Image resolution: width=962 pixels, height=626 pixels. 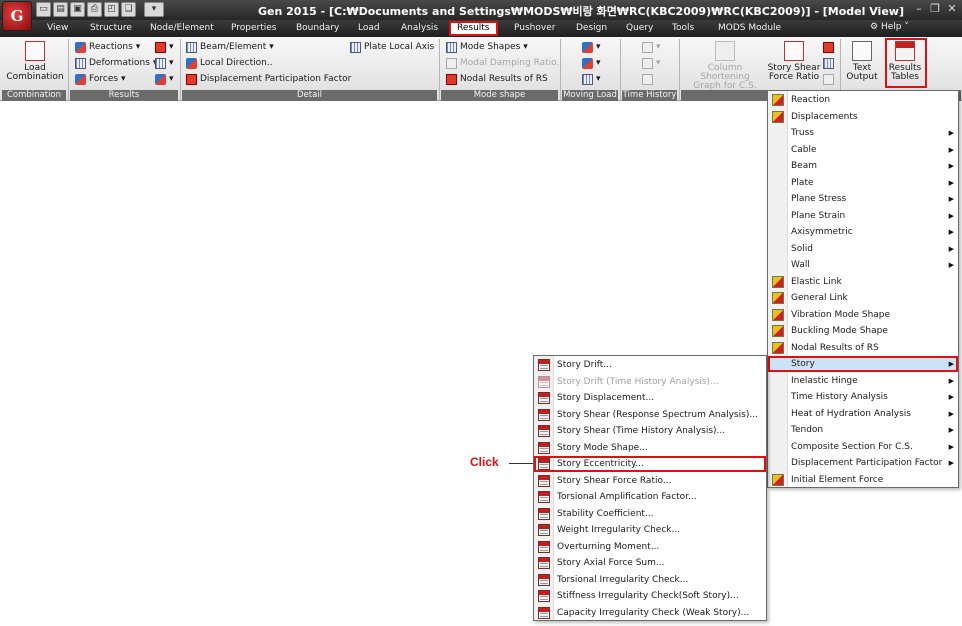 What do you see at coordinates (863, 216) in the screenshot?
I see `results-tables-item-plane-strain: Plane Strain ▶` at bounding box center [863, 216].